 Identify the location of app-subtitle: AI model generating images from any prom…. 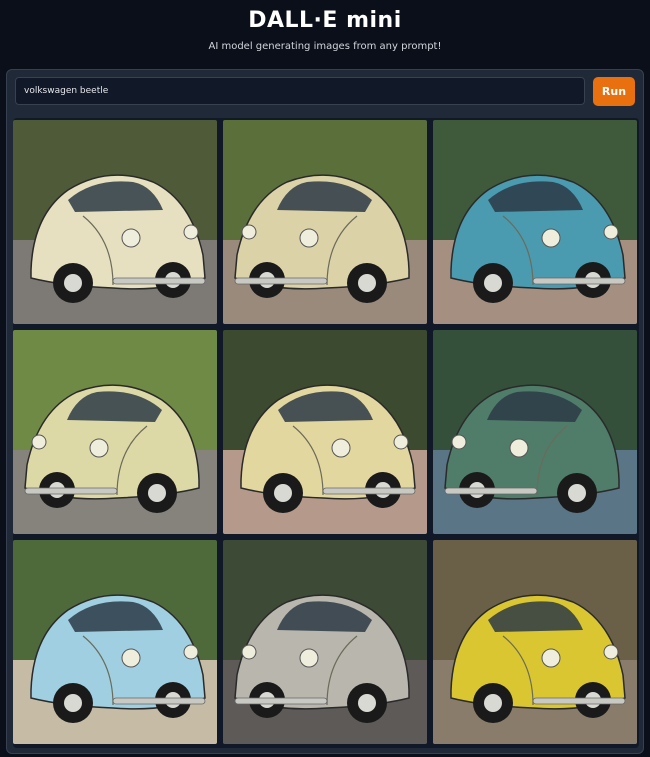
(325, 46).